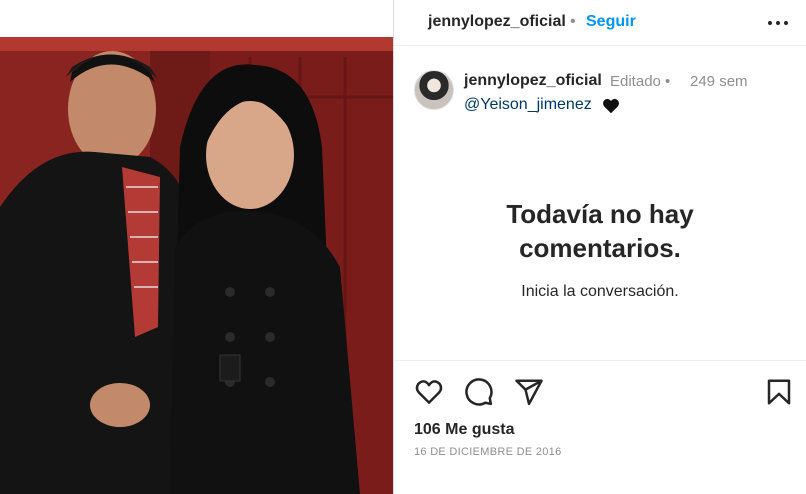 This screenshot has height=494, width=806. What do you see at coordinates (778, 23) in the screenshot?
I see `more-horizontal-icon` at bounding box center [778, 23].